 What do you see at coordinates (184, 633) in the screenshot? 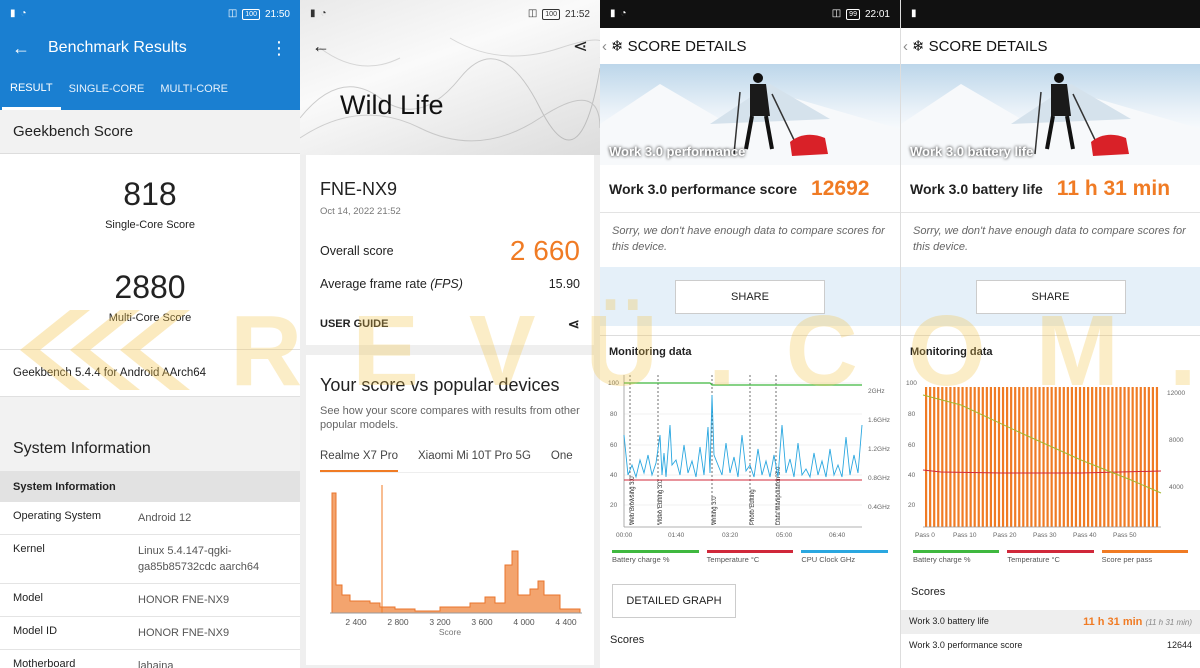
I see `info-value: HONOR FNE-NX9` at bounding box center [184, 633].